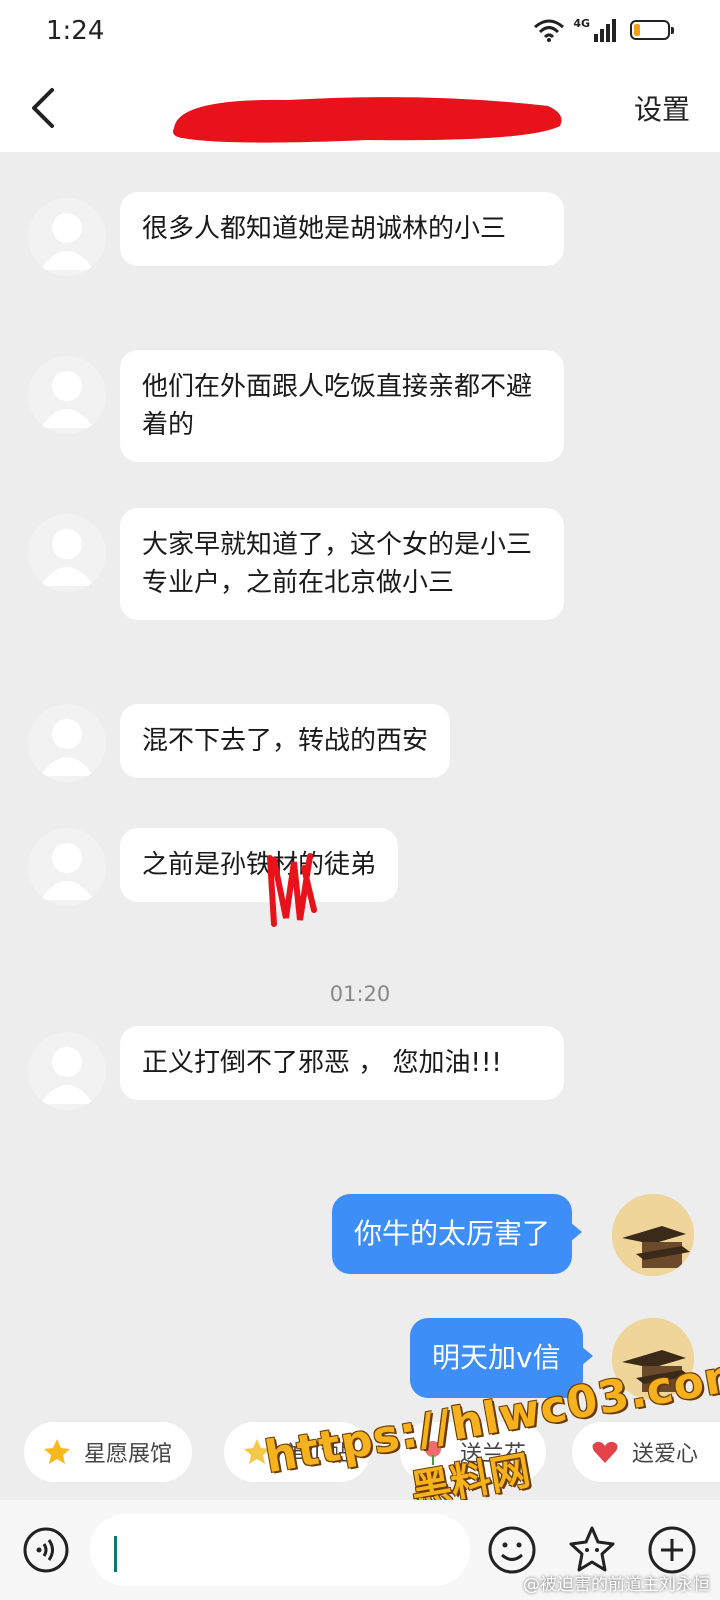  What do you see at coordinates (457, 1234) in the screenshot?
I see `my-message-bubble: 你牛的太厉害了` at bounding box center [457, 1234].